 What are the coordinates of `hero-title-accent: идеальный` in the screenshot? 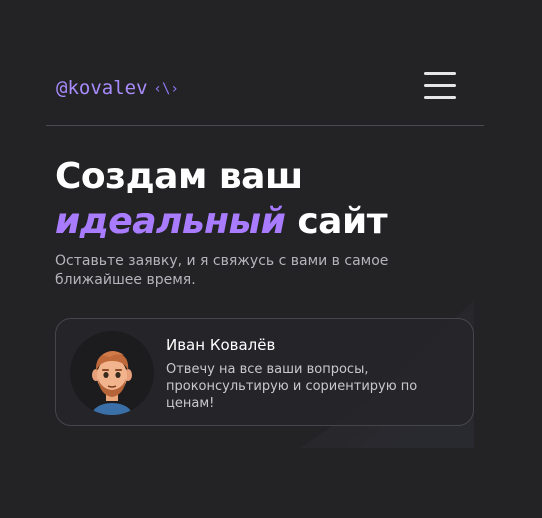 It's located at (170, 221).